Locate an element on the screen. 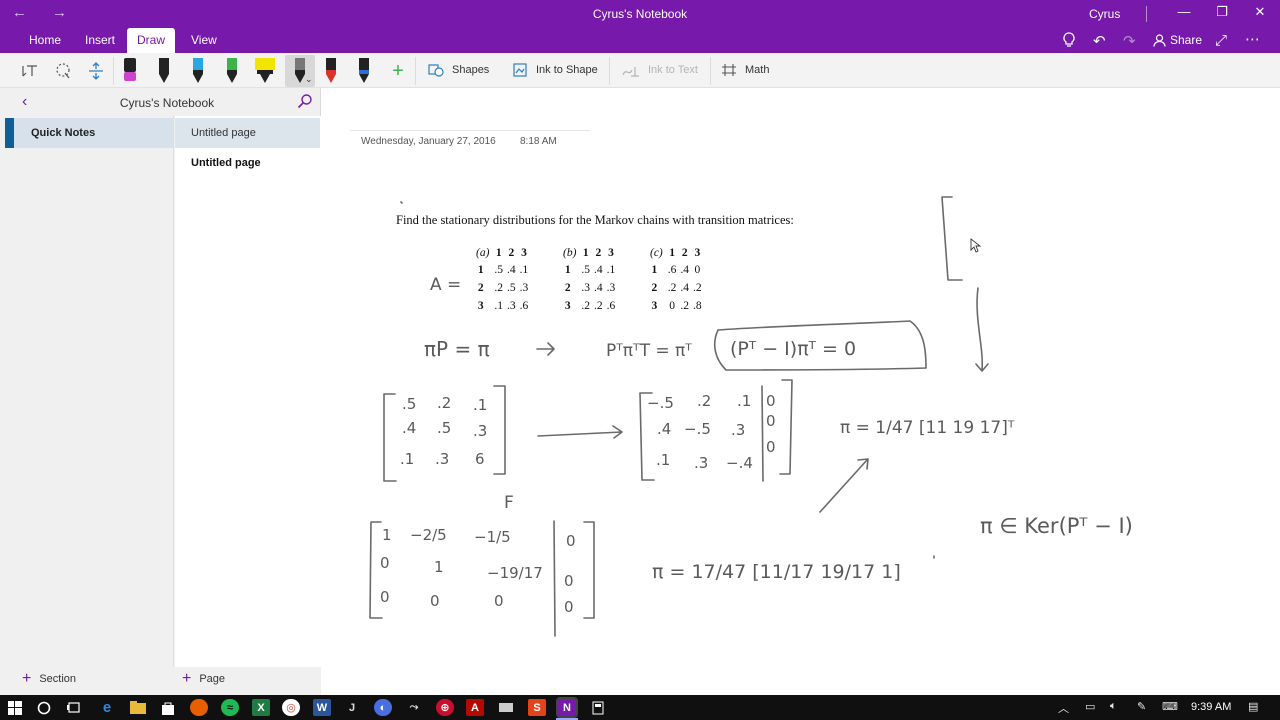 Image resolution: width=1280 pixels, height=720 pixels. ink-cell: −2/5 is located at coordinates (428, 535).